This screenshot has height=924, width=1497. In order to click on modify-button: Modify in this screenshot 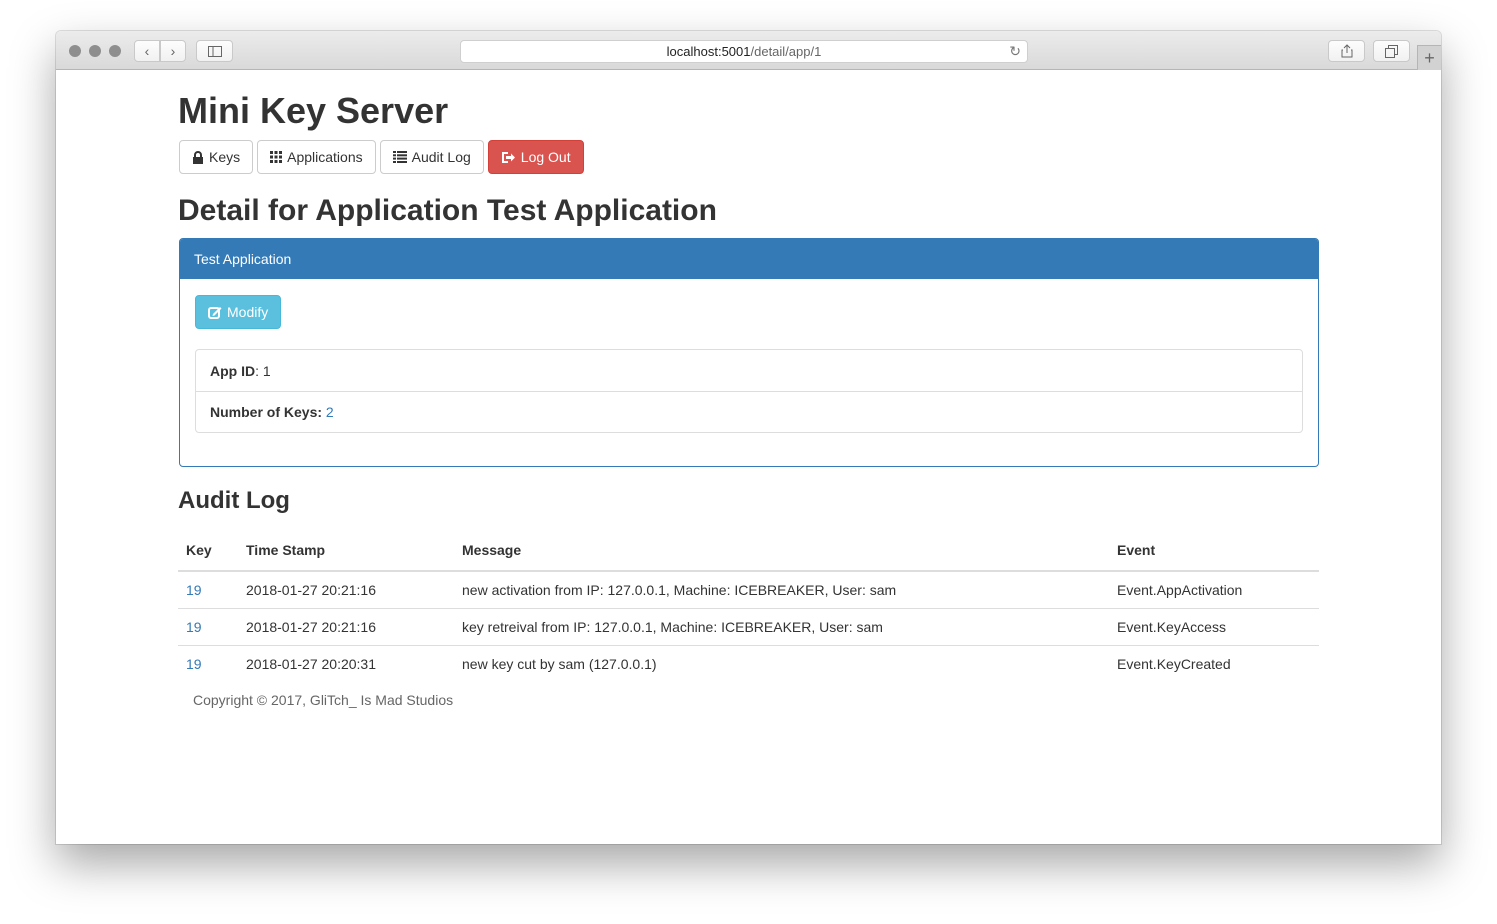, I will do `click(238, 312)`.